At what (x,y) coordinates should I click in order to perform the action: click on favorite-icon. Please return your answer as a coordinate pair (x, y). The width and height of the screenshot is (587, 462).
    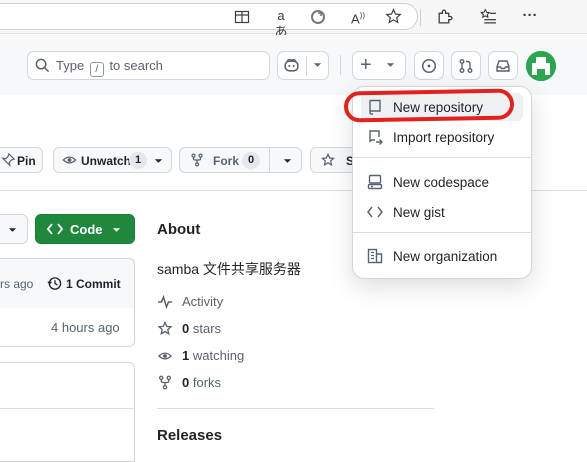
    Looking at the image, I should click on (394, 17).